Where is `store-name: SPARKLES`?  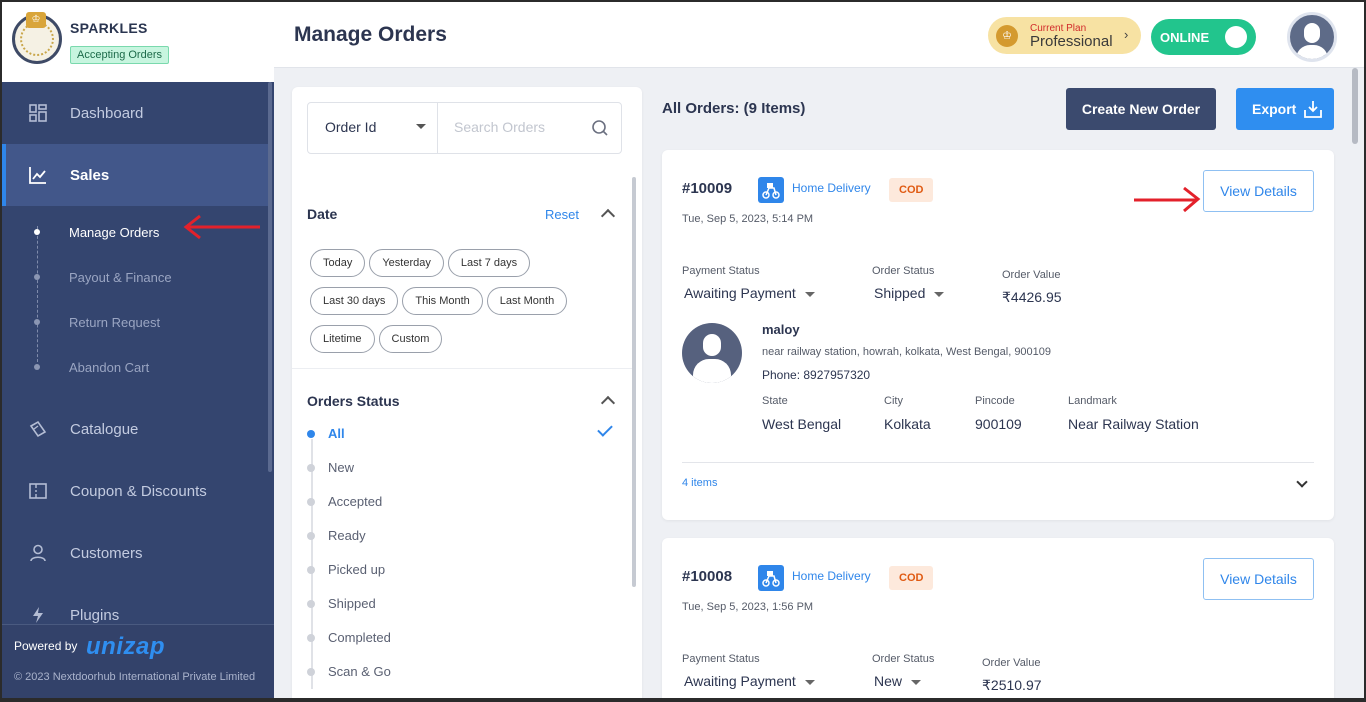 store-name: SPARKLES is located at coordinates (109, 28).